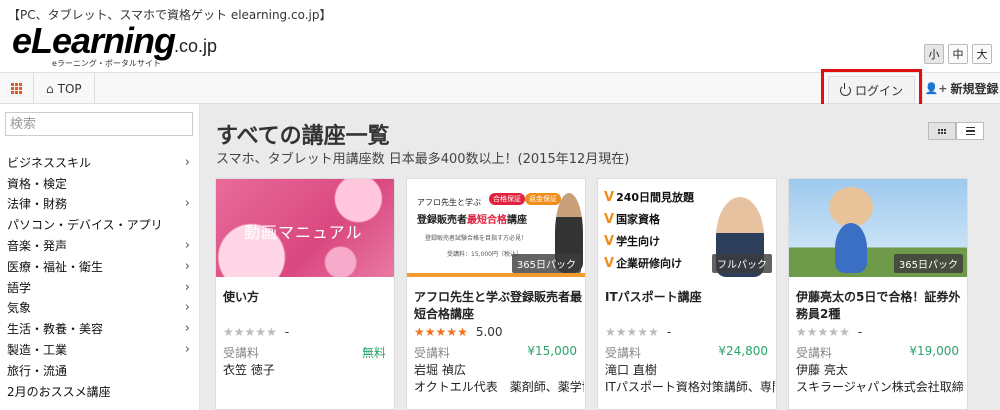 The height and width of the screenshot is (410, 1000). Describe the element at coordinates (100, 204) in the screenshot. I see `sidebar-category-item: 法律・財務 ›` at that location.